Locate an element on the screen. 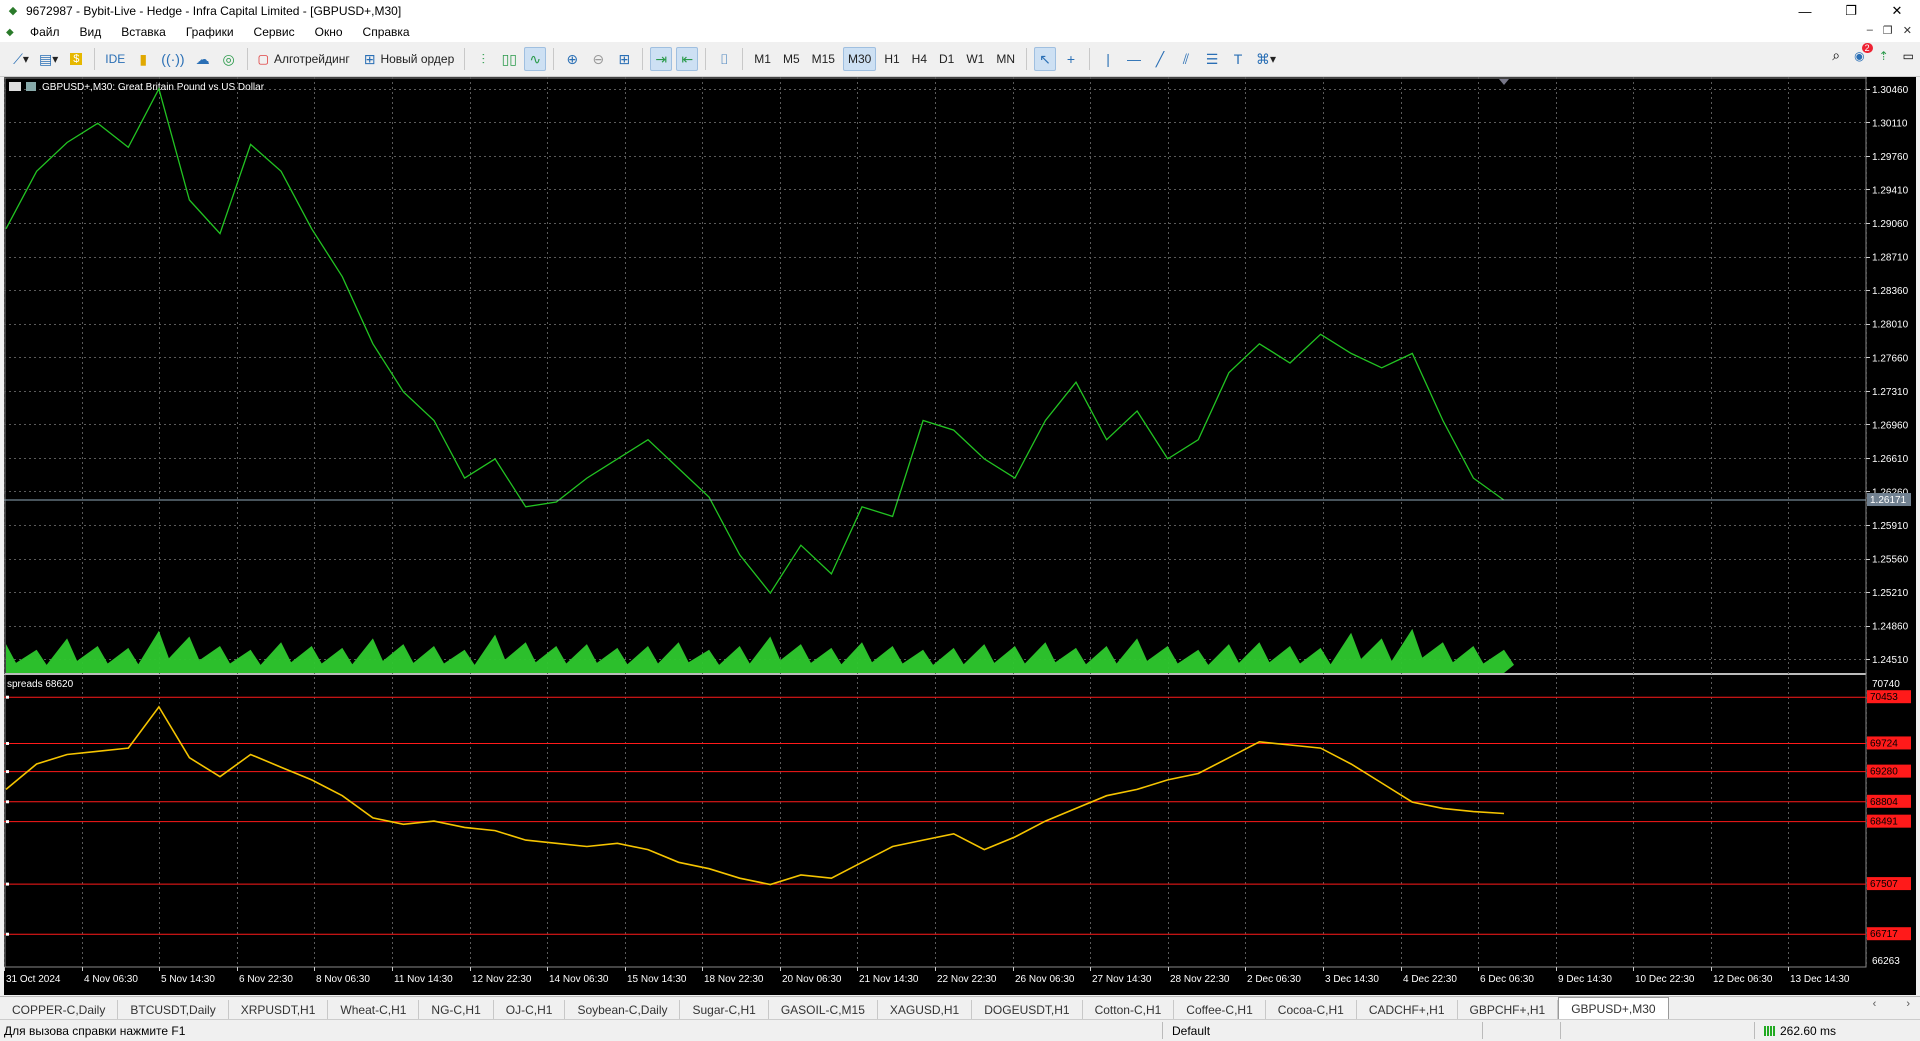 Image resolution: width=1920 pixels, height=1041 pixels. timeframe-m1: M1 is located at coordinates (762, 59).